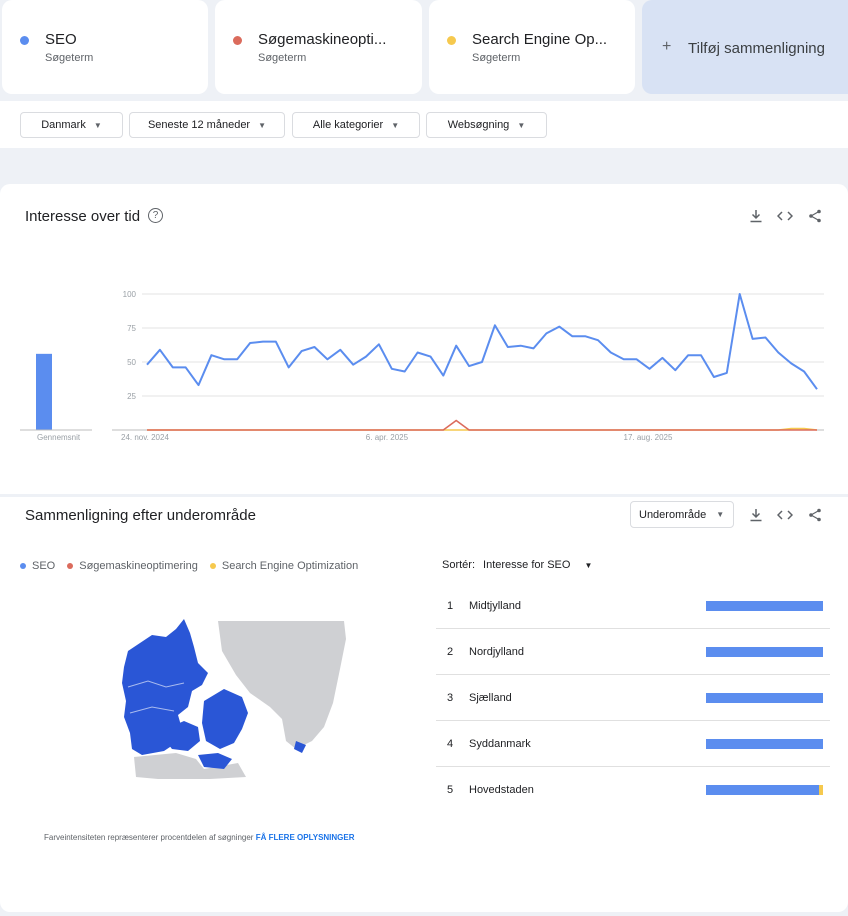  What do you see at coordinates (131, 396) in the screenshot?
I see `y-tick-label: 25` at bounding box center [131, 396].